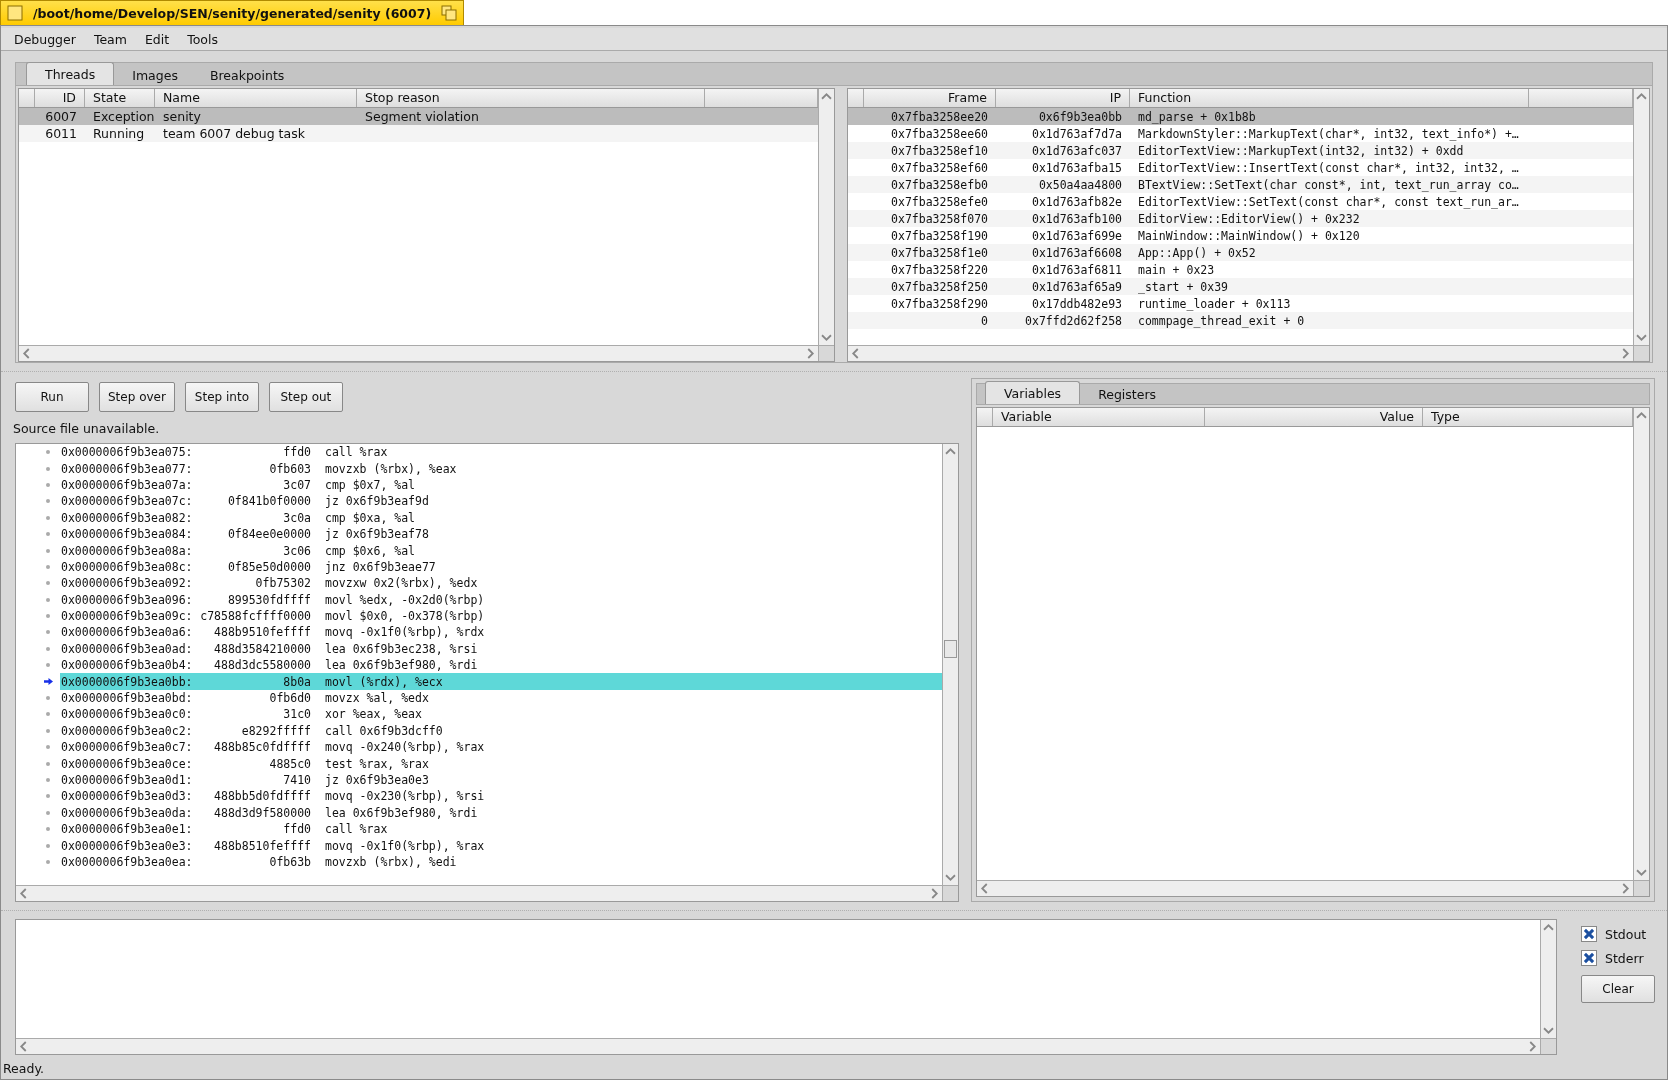 The width and height of the screenshot is (1672, 1080). Describe the element at coordinates (939, 116) in the screenshot. I see `table-cell-text: 0x7fba3258ee20` at that location.